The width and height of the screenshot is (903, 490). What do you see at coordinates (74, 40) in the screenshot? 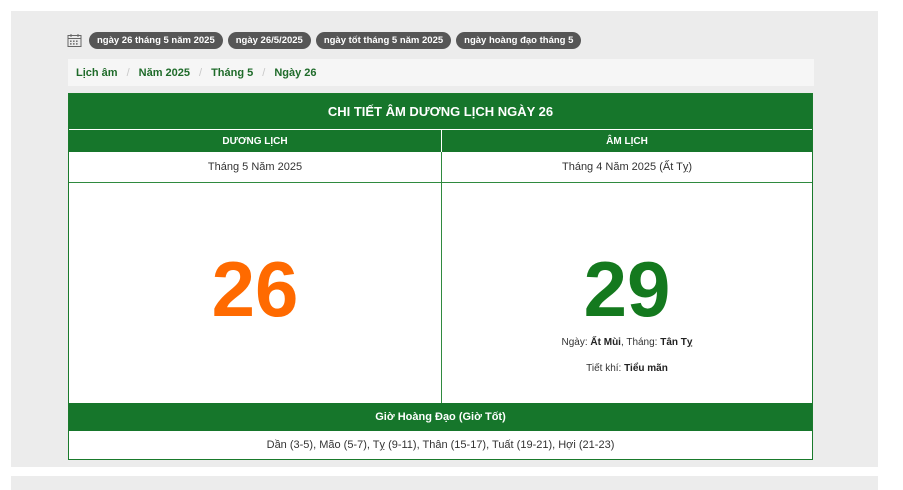
I see `calendar-icon` at bounding box center [74, 40].